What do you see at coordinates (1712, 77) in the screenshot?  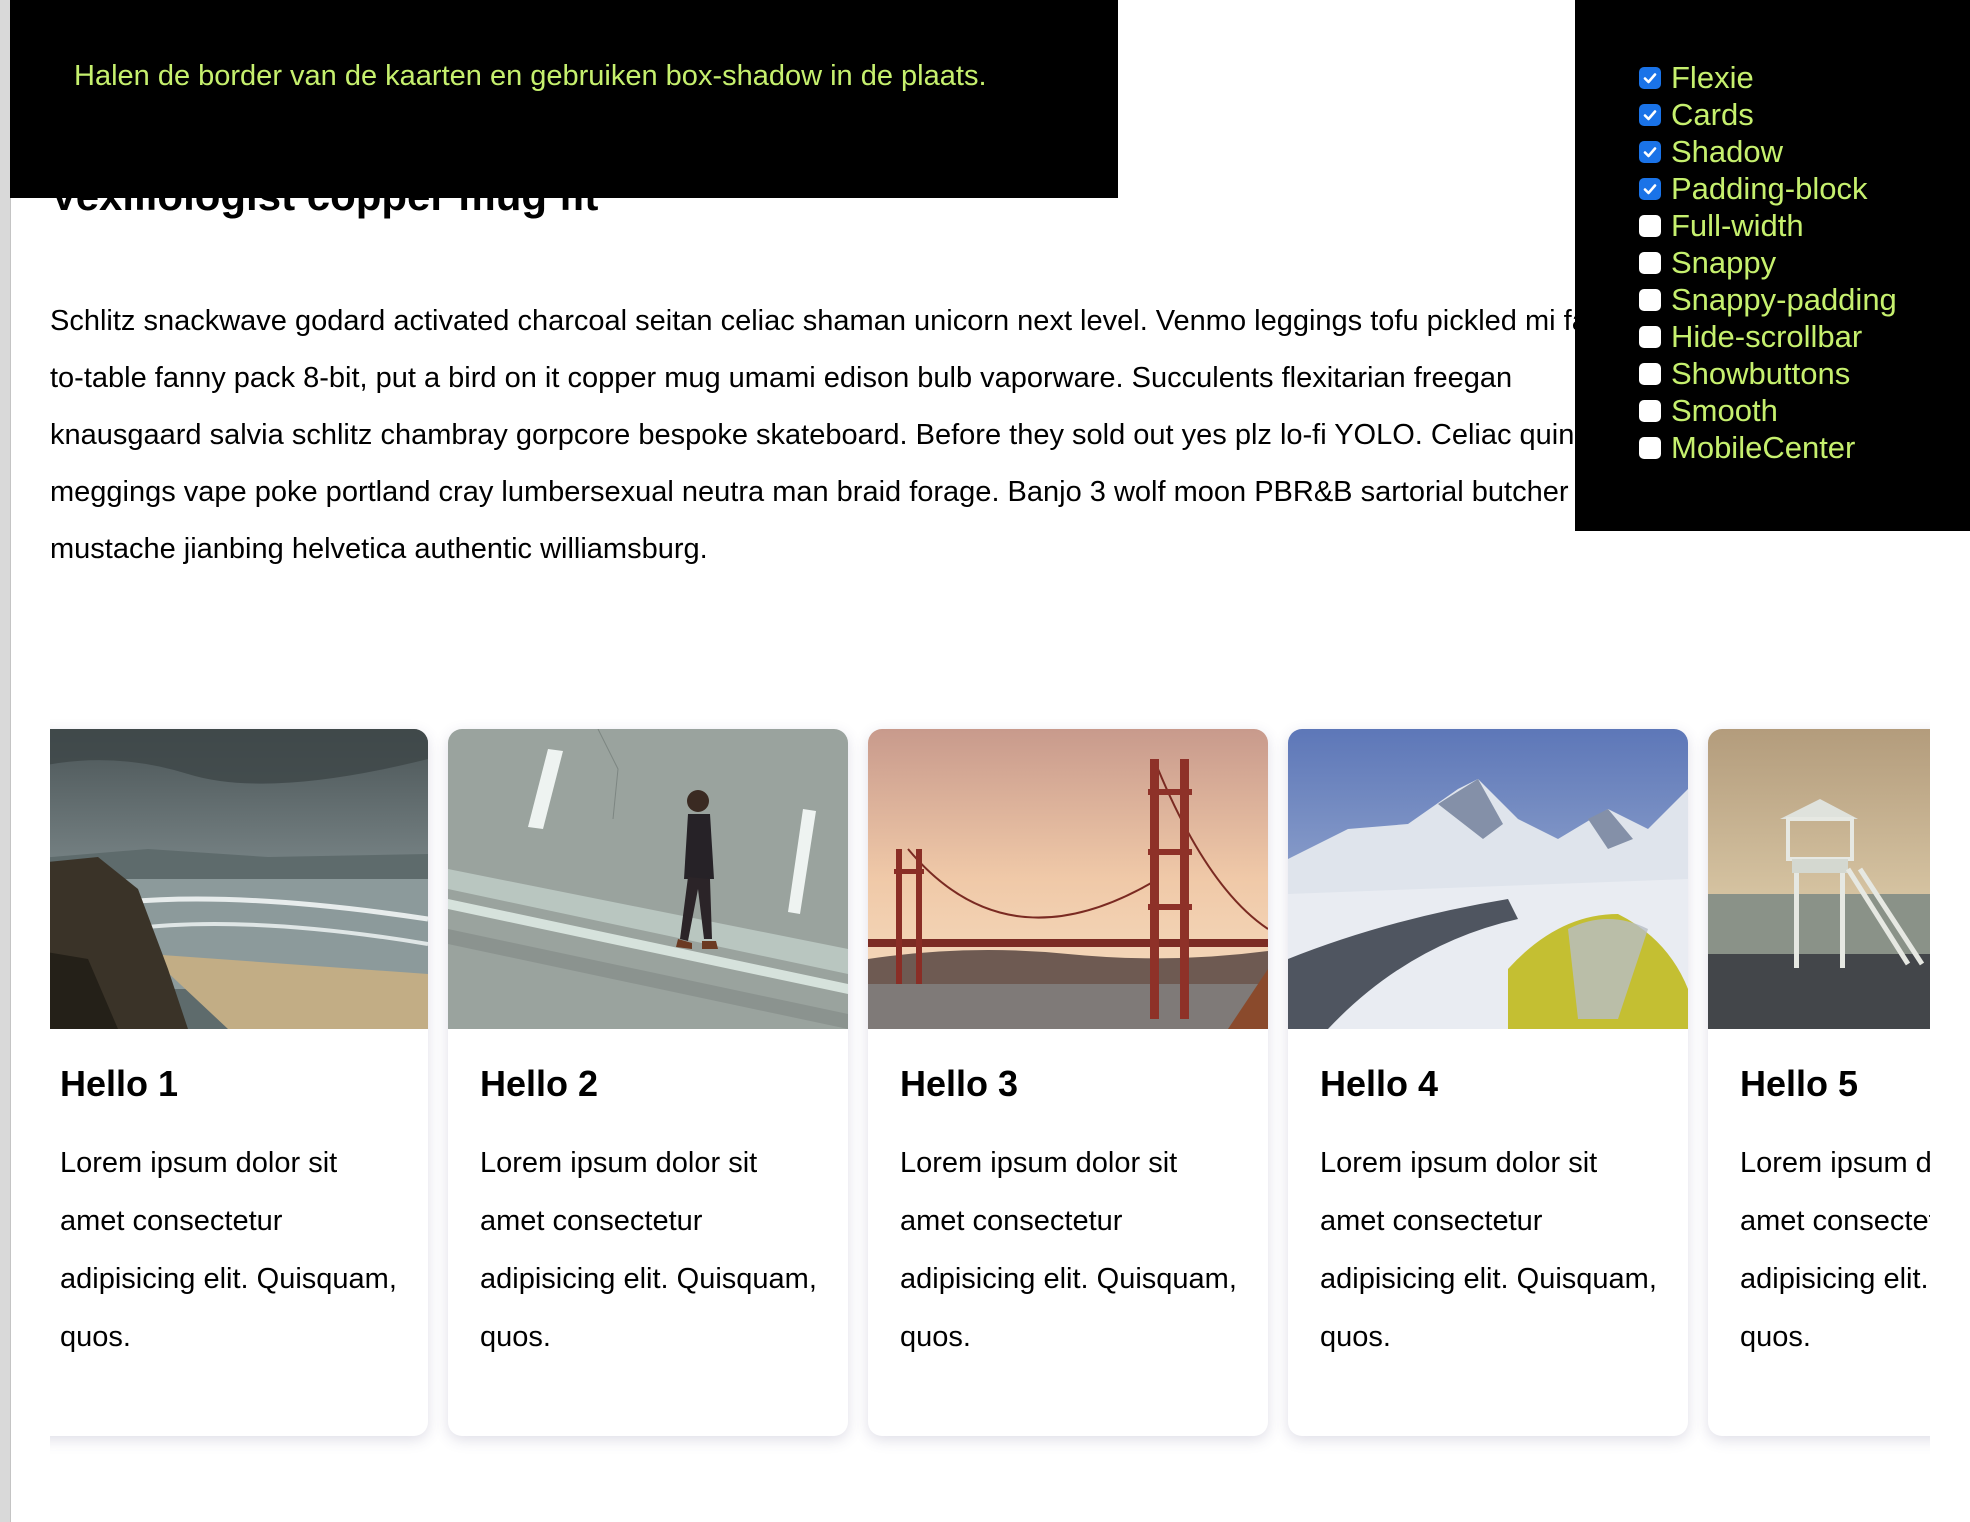 I see `option-label: Flexie` at bounding box center [1712, 77].